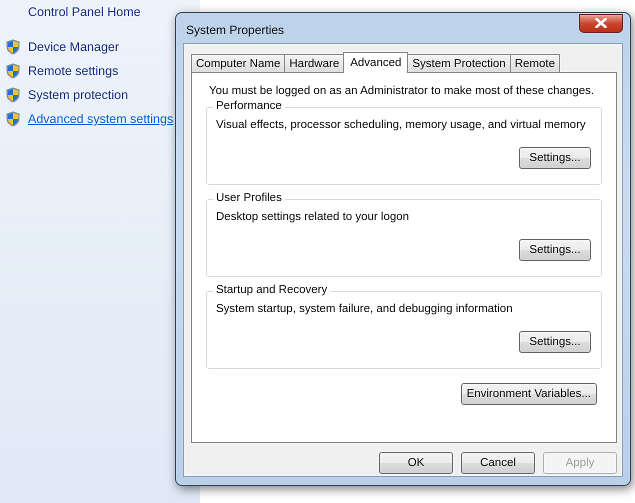 This screenshot has width=635, height=503. I want to click on sidebar-link: Device Manager, so click(74, 47).